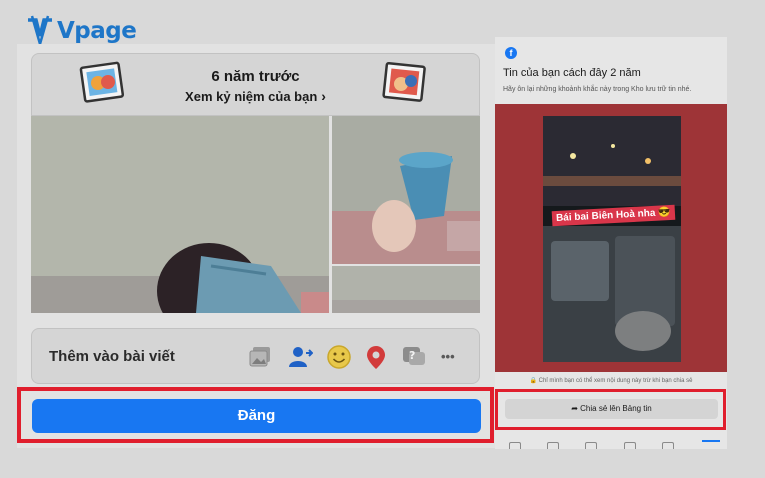 The width and height of the screenshot is (765, 478). I want to click on story-photo, so click(612, 239).